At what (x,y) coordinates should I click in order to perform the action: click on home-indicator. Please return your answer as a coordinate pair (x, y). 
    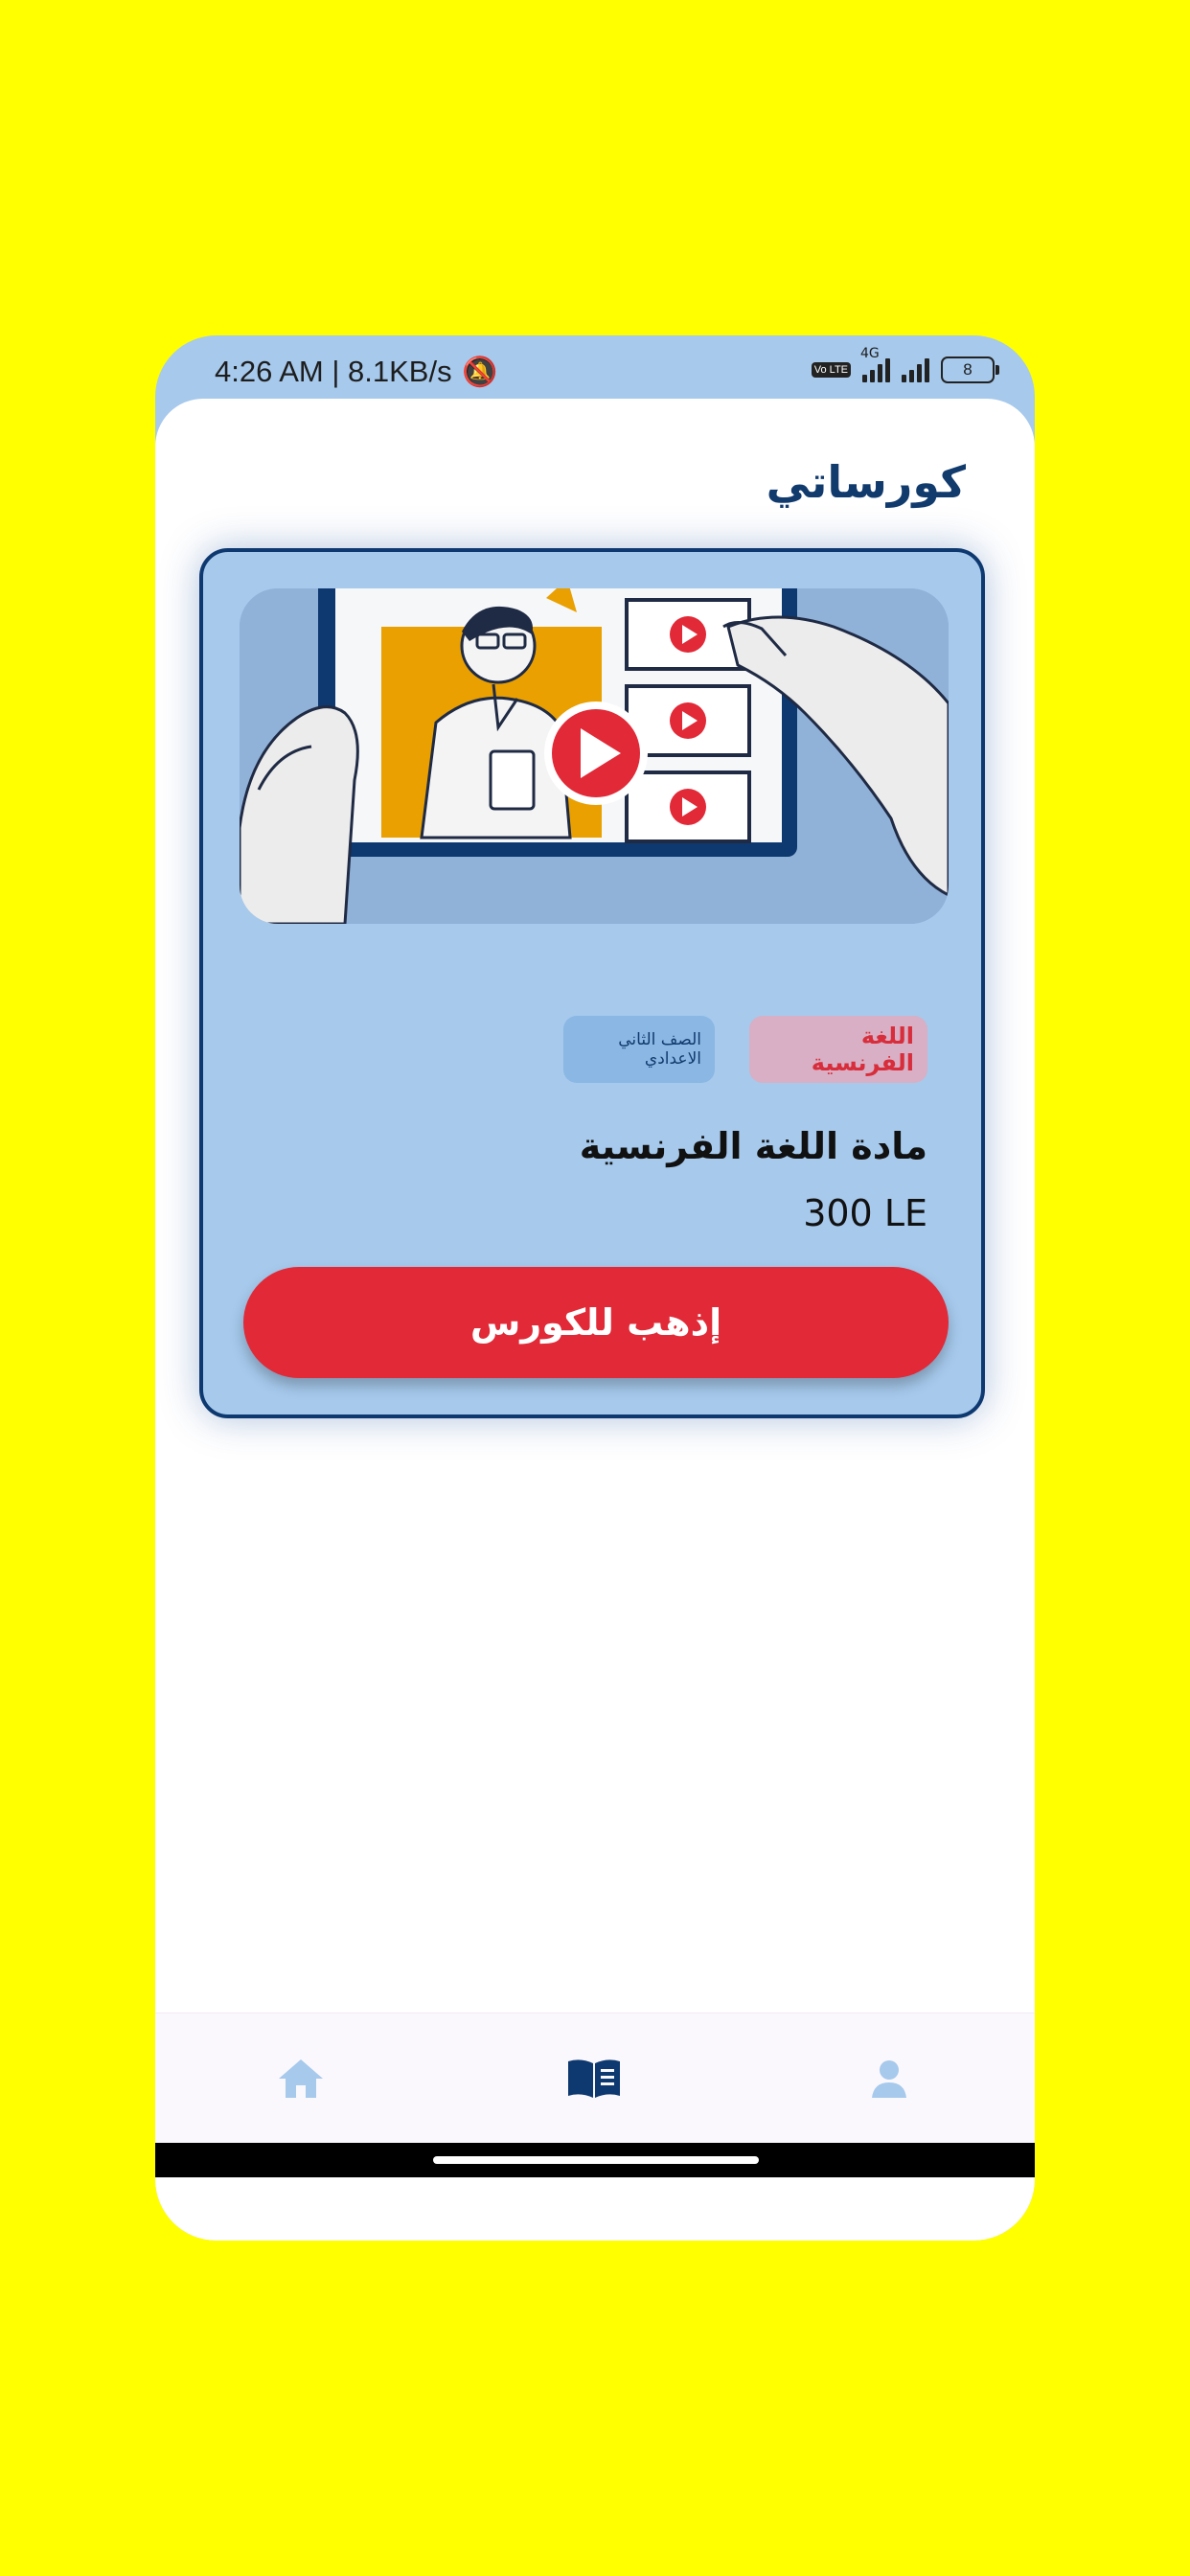
    Looking at the image, I should click on (596, 2160).